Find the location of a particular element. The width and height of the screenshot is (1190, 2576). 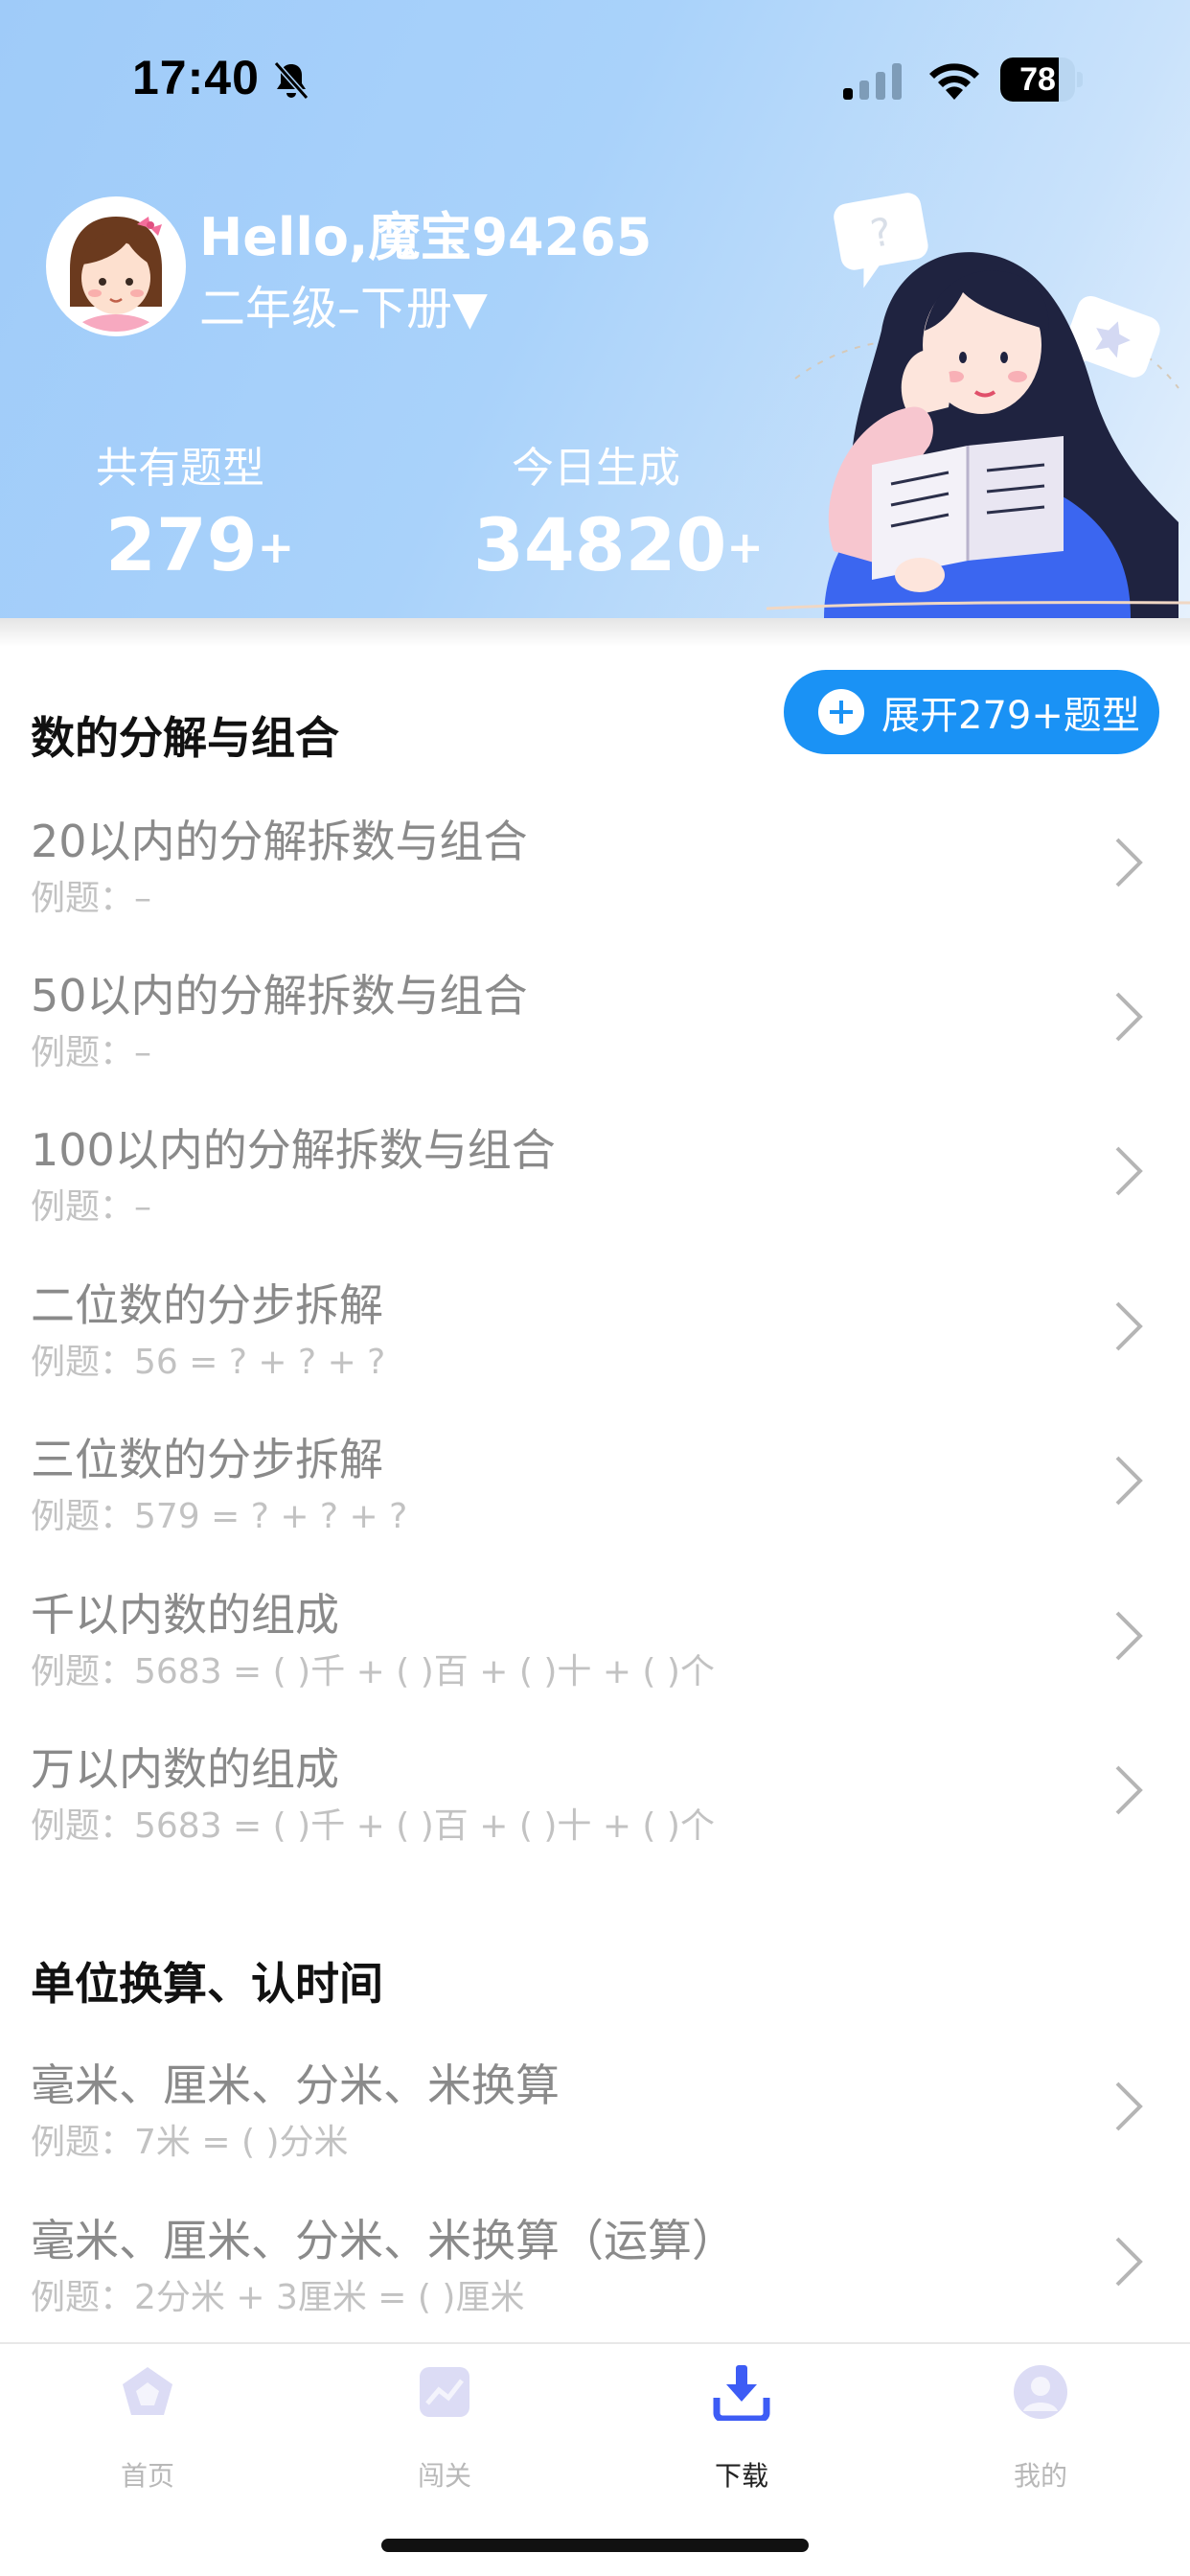

list-item: 二位数的分步拆解 例题：56 = ? + ? + ? is located at coordinates (595, 1347).